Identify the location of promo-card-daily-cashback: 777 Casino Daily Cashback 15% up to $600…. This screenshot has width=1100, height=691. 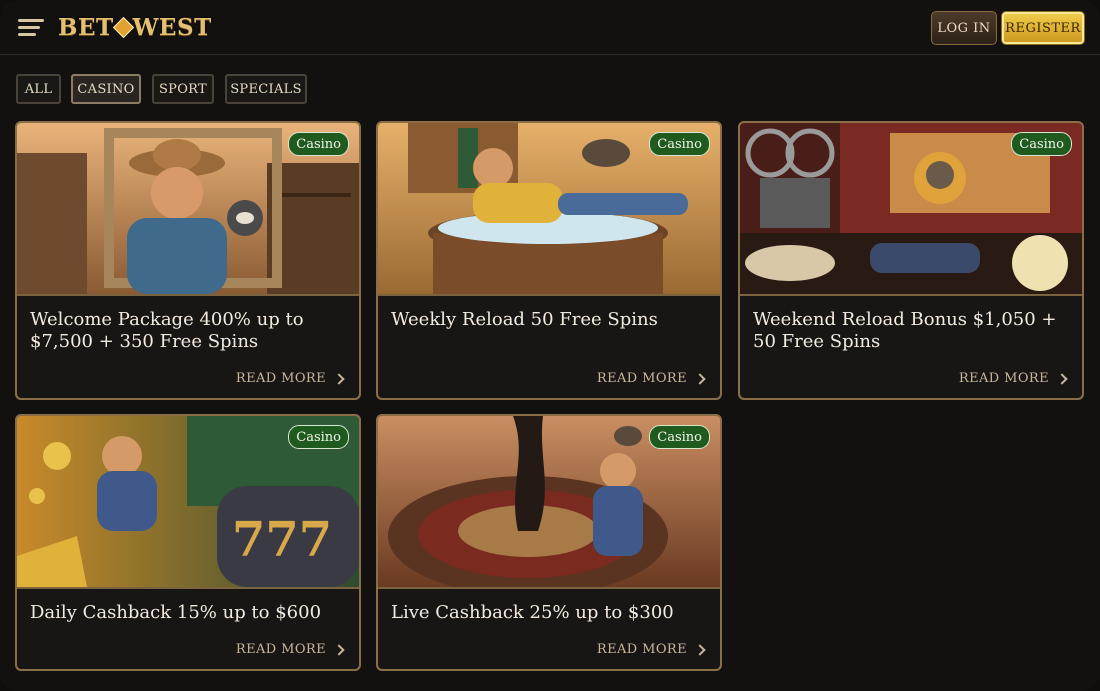
(188, 542).